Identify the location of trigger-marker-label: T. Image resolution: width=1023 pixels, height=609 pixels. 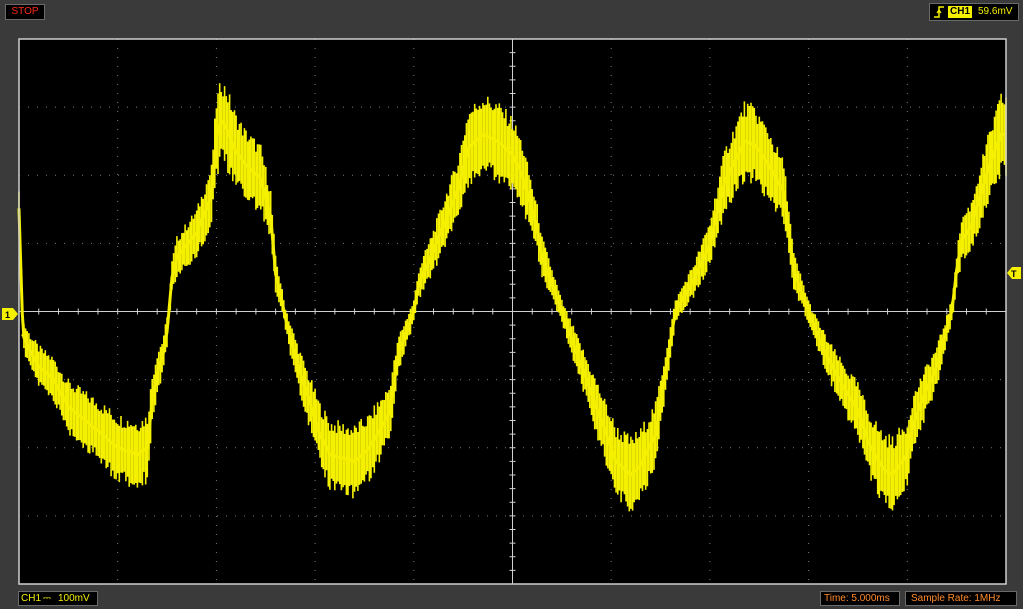
(1014, 274).